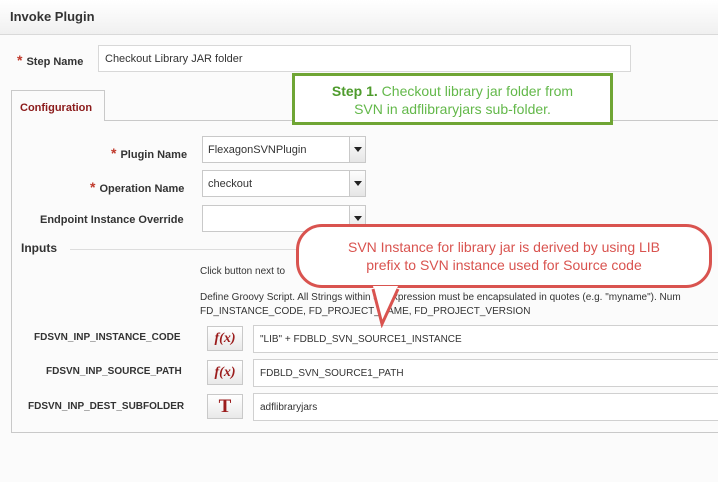  I want to click on title-bar: Invoke Plugin, so click(359, 17).